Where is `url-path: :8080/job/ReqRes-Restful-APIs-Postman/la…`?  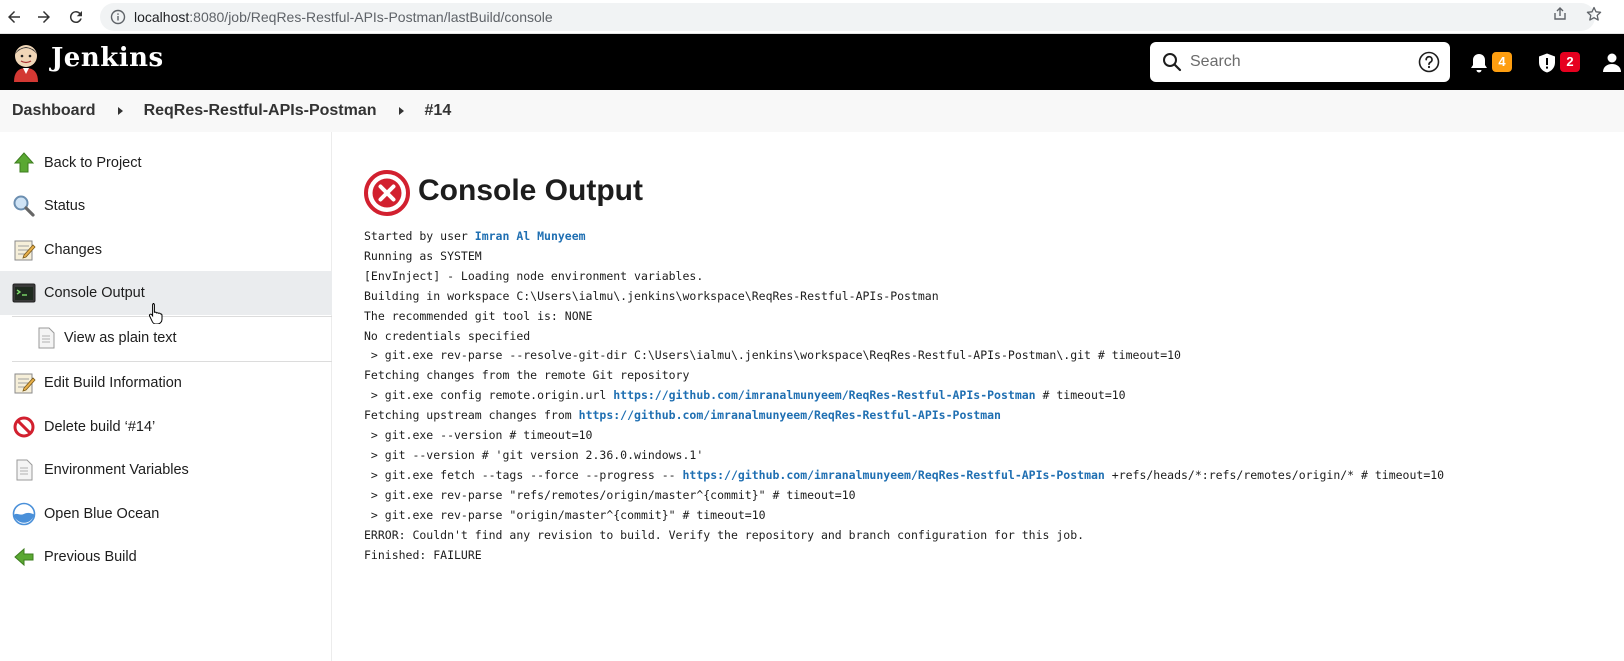 url-path: :8080/job/ReqRes-Restful-APIs-Postman/la… is located at coordinates (371, 17).